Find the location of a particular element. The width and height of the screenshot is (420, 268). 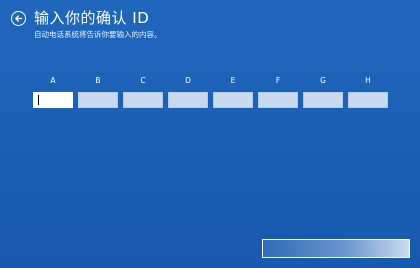

field-label-f: F is located at coordinates (278, 80).